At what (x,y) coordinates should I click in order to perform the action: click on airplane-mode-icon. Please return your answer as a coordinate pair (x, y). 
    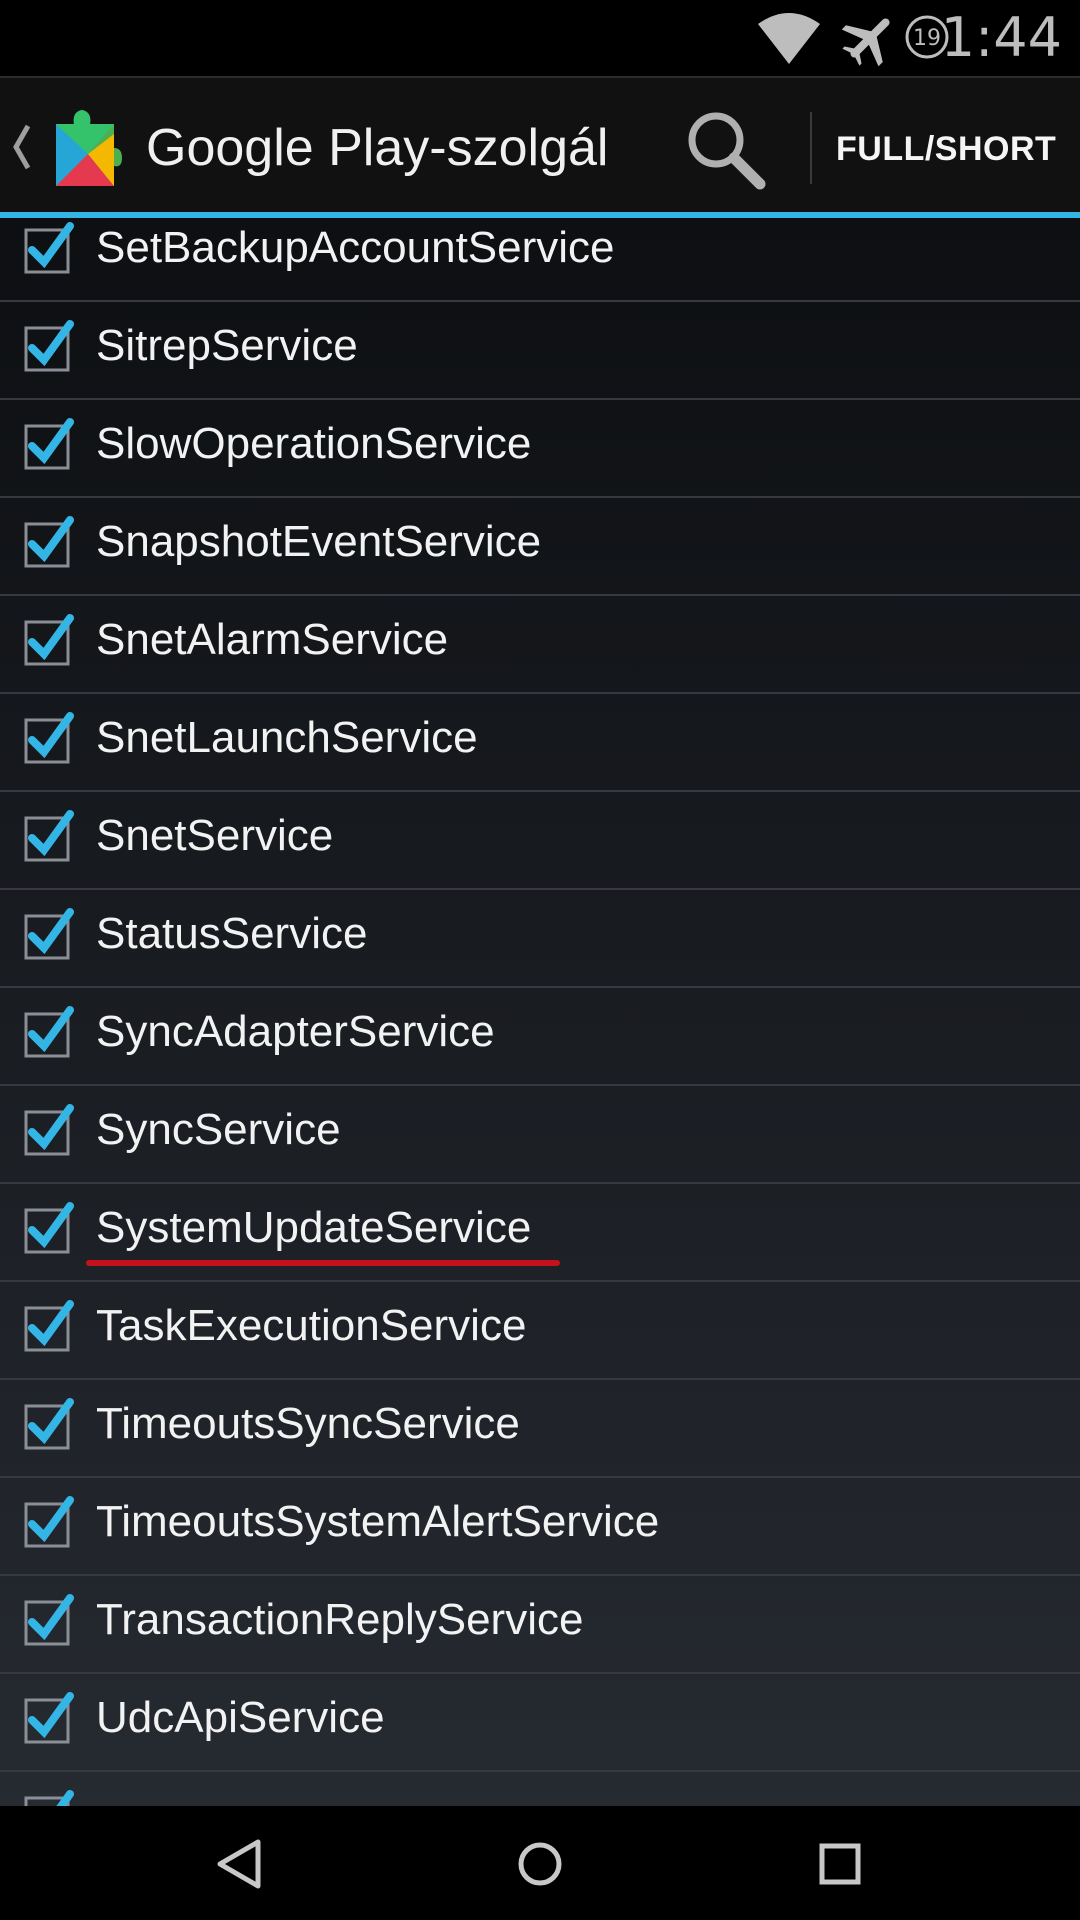
    Looking at the image, I should click on (866, 42).